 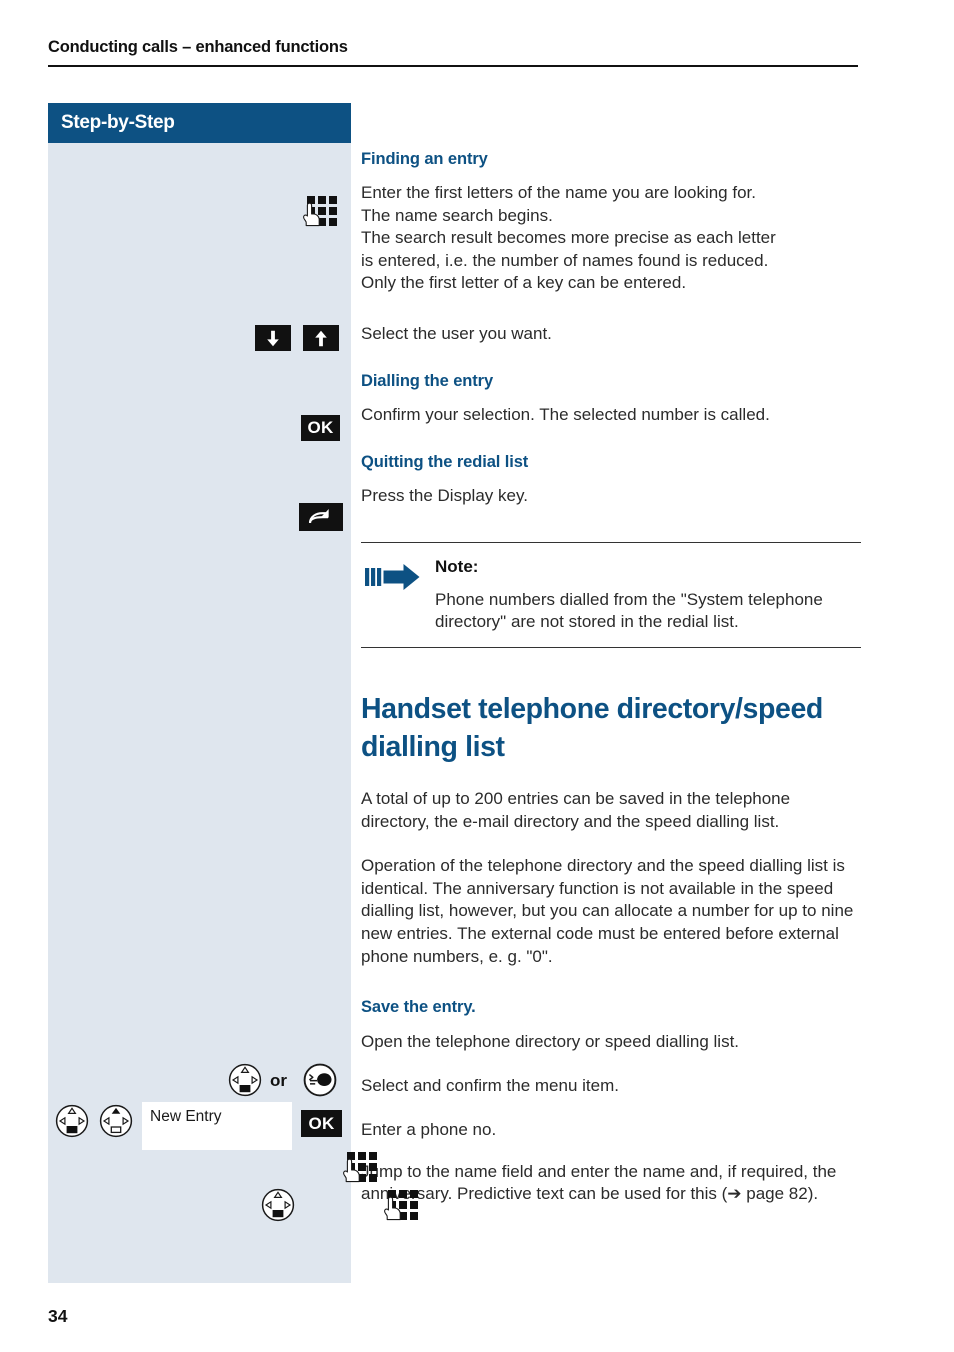 I want to click on nav-wheel-confirm, so click(x=116, y=1123).